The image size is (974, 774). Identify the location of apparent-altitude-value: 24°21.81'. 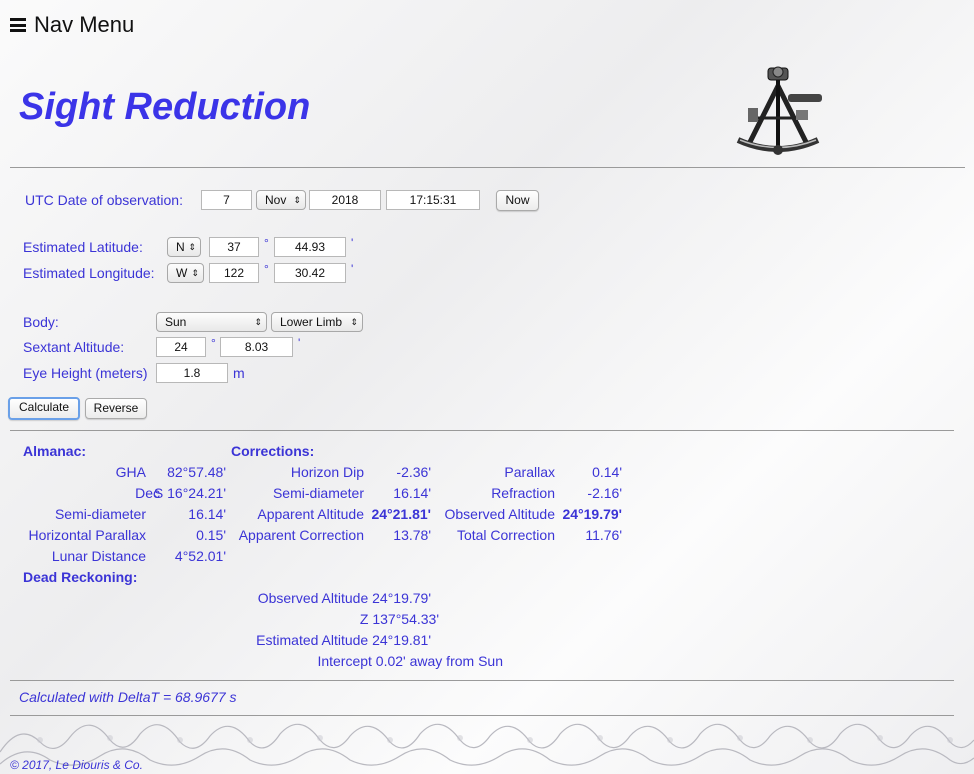
(401, 514).